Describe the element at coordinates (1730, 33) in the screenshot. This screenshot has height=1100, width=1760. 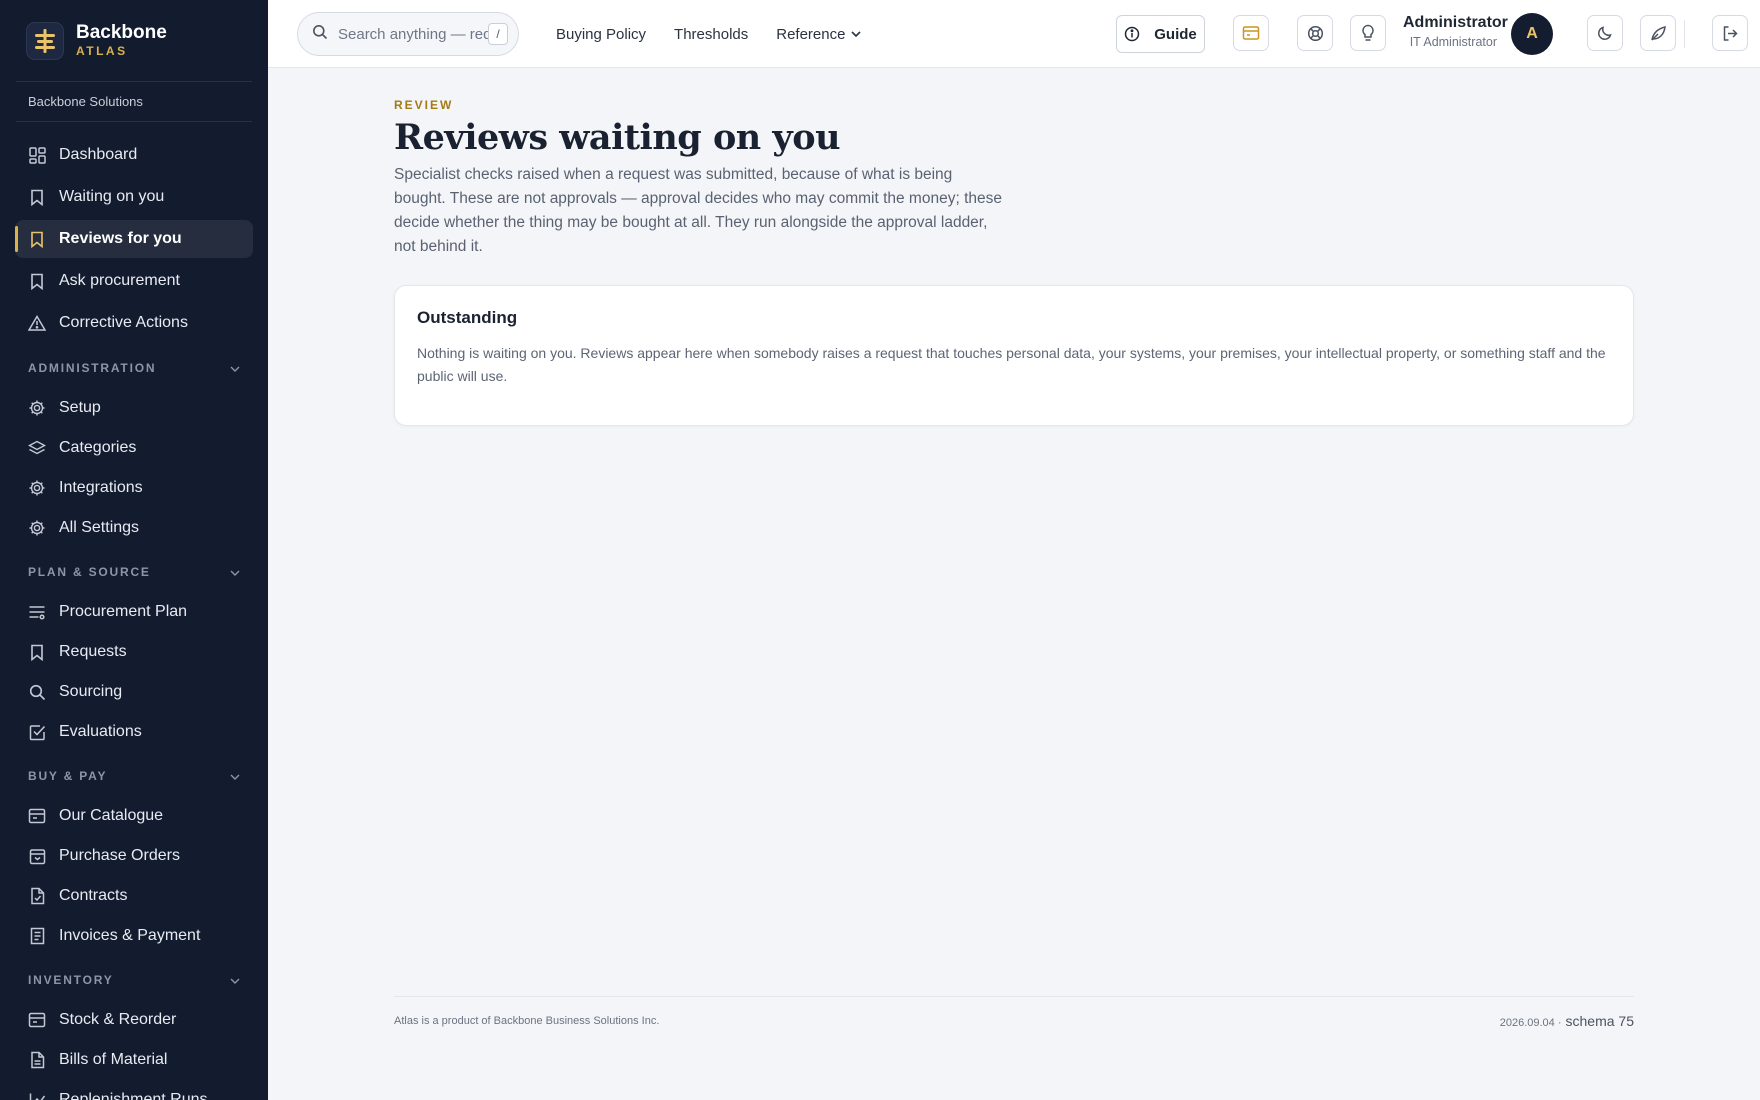
I see `sign-out-button` at that location.